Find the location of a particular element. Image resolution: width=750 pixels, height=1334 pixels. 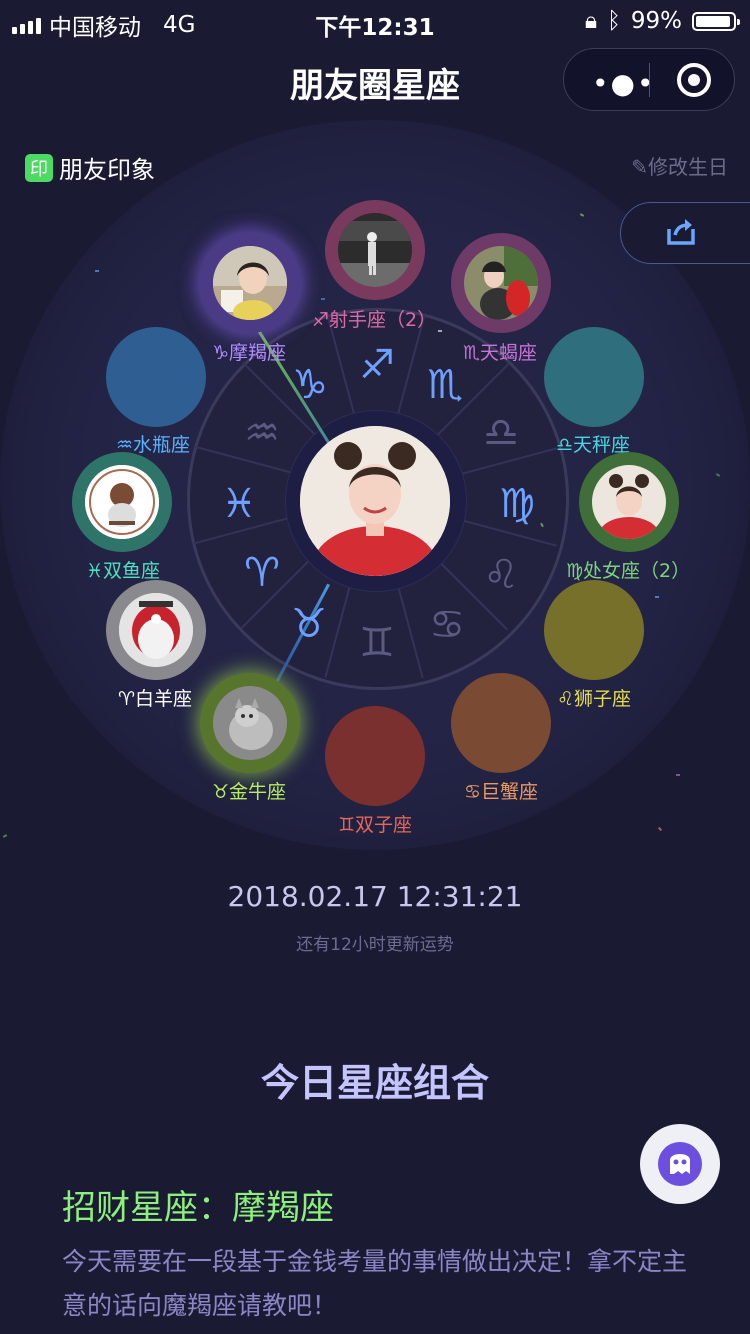

status-bar: 中国移动 4G 下午12:31 🔒︎ ᛒ 99% is located at coordinates (375, 21).